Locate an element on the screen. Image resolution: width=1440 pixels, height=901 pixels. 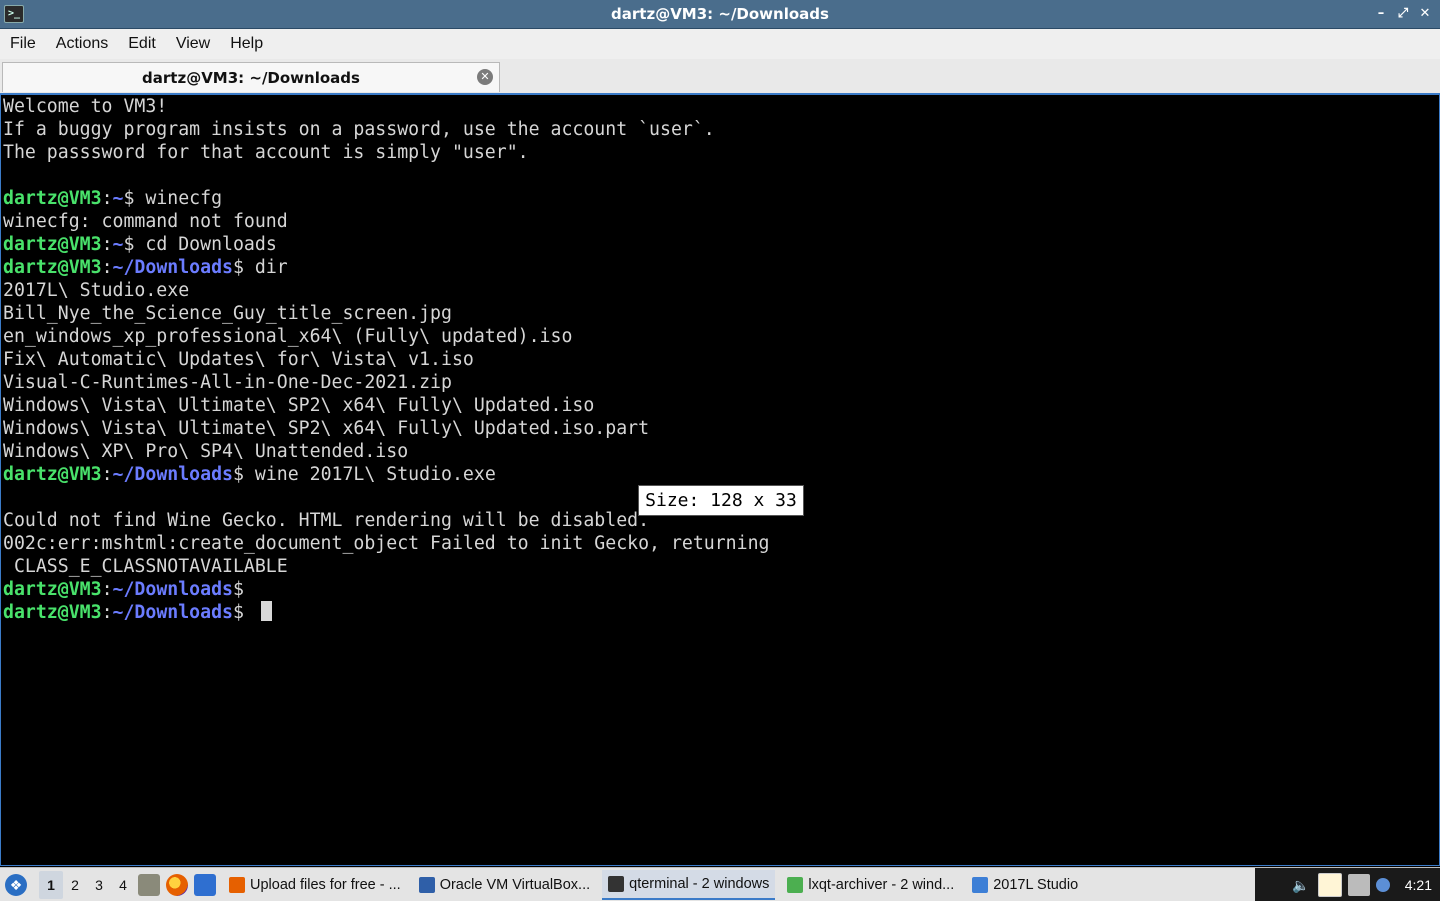
show-desktop-icon is located at coordinates (205, 884).